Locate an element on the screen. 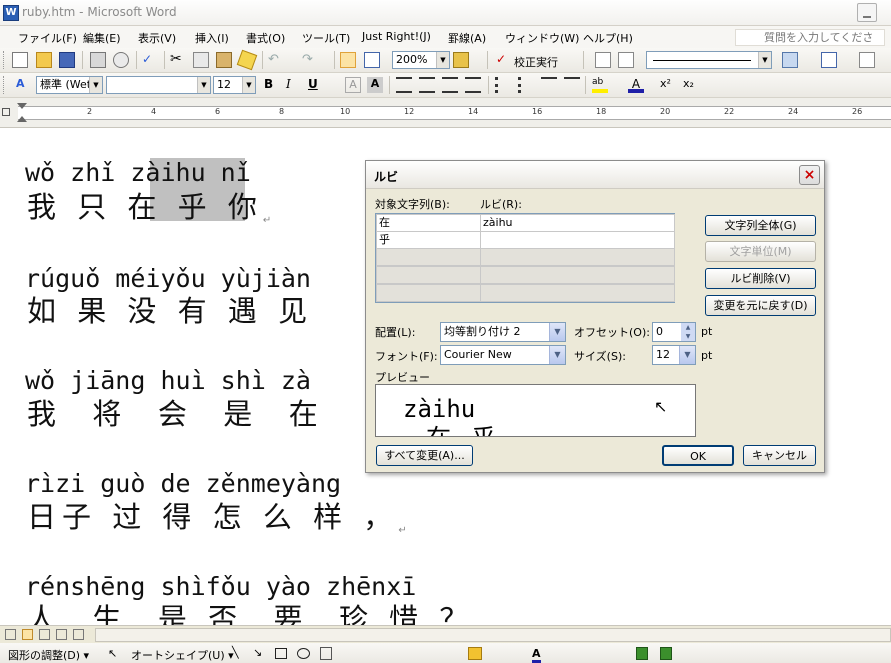 Image resolution: width=891 pixels, height=663 pixels. draw-font-color-icon: A is located at coordinates (536, 655).